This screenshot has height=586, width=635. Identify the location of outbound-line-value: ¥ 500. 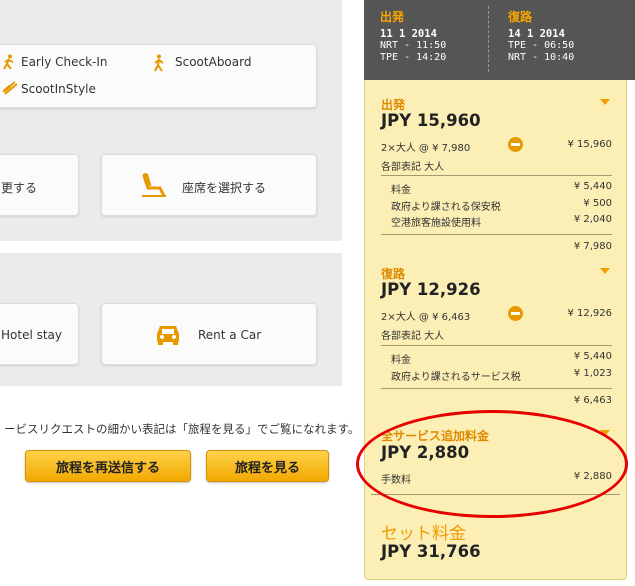
(597, 203).